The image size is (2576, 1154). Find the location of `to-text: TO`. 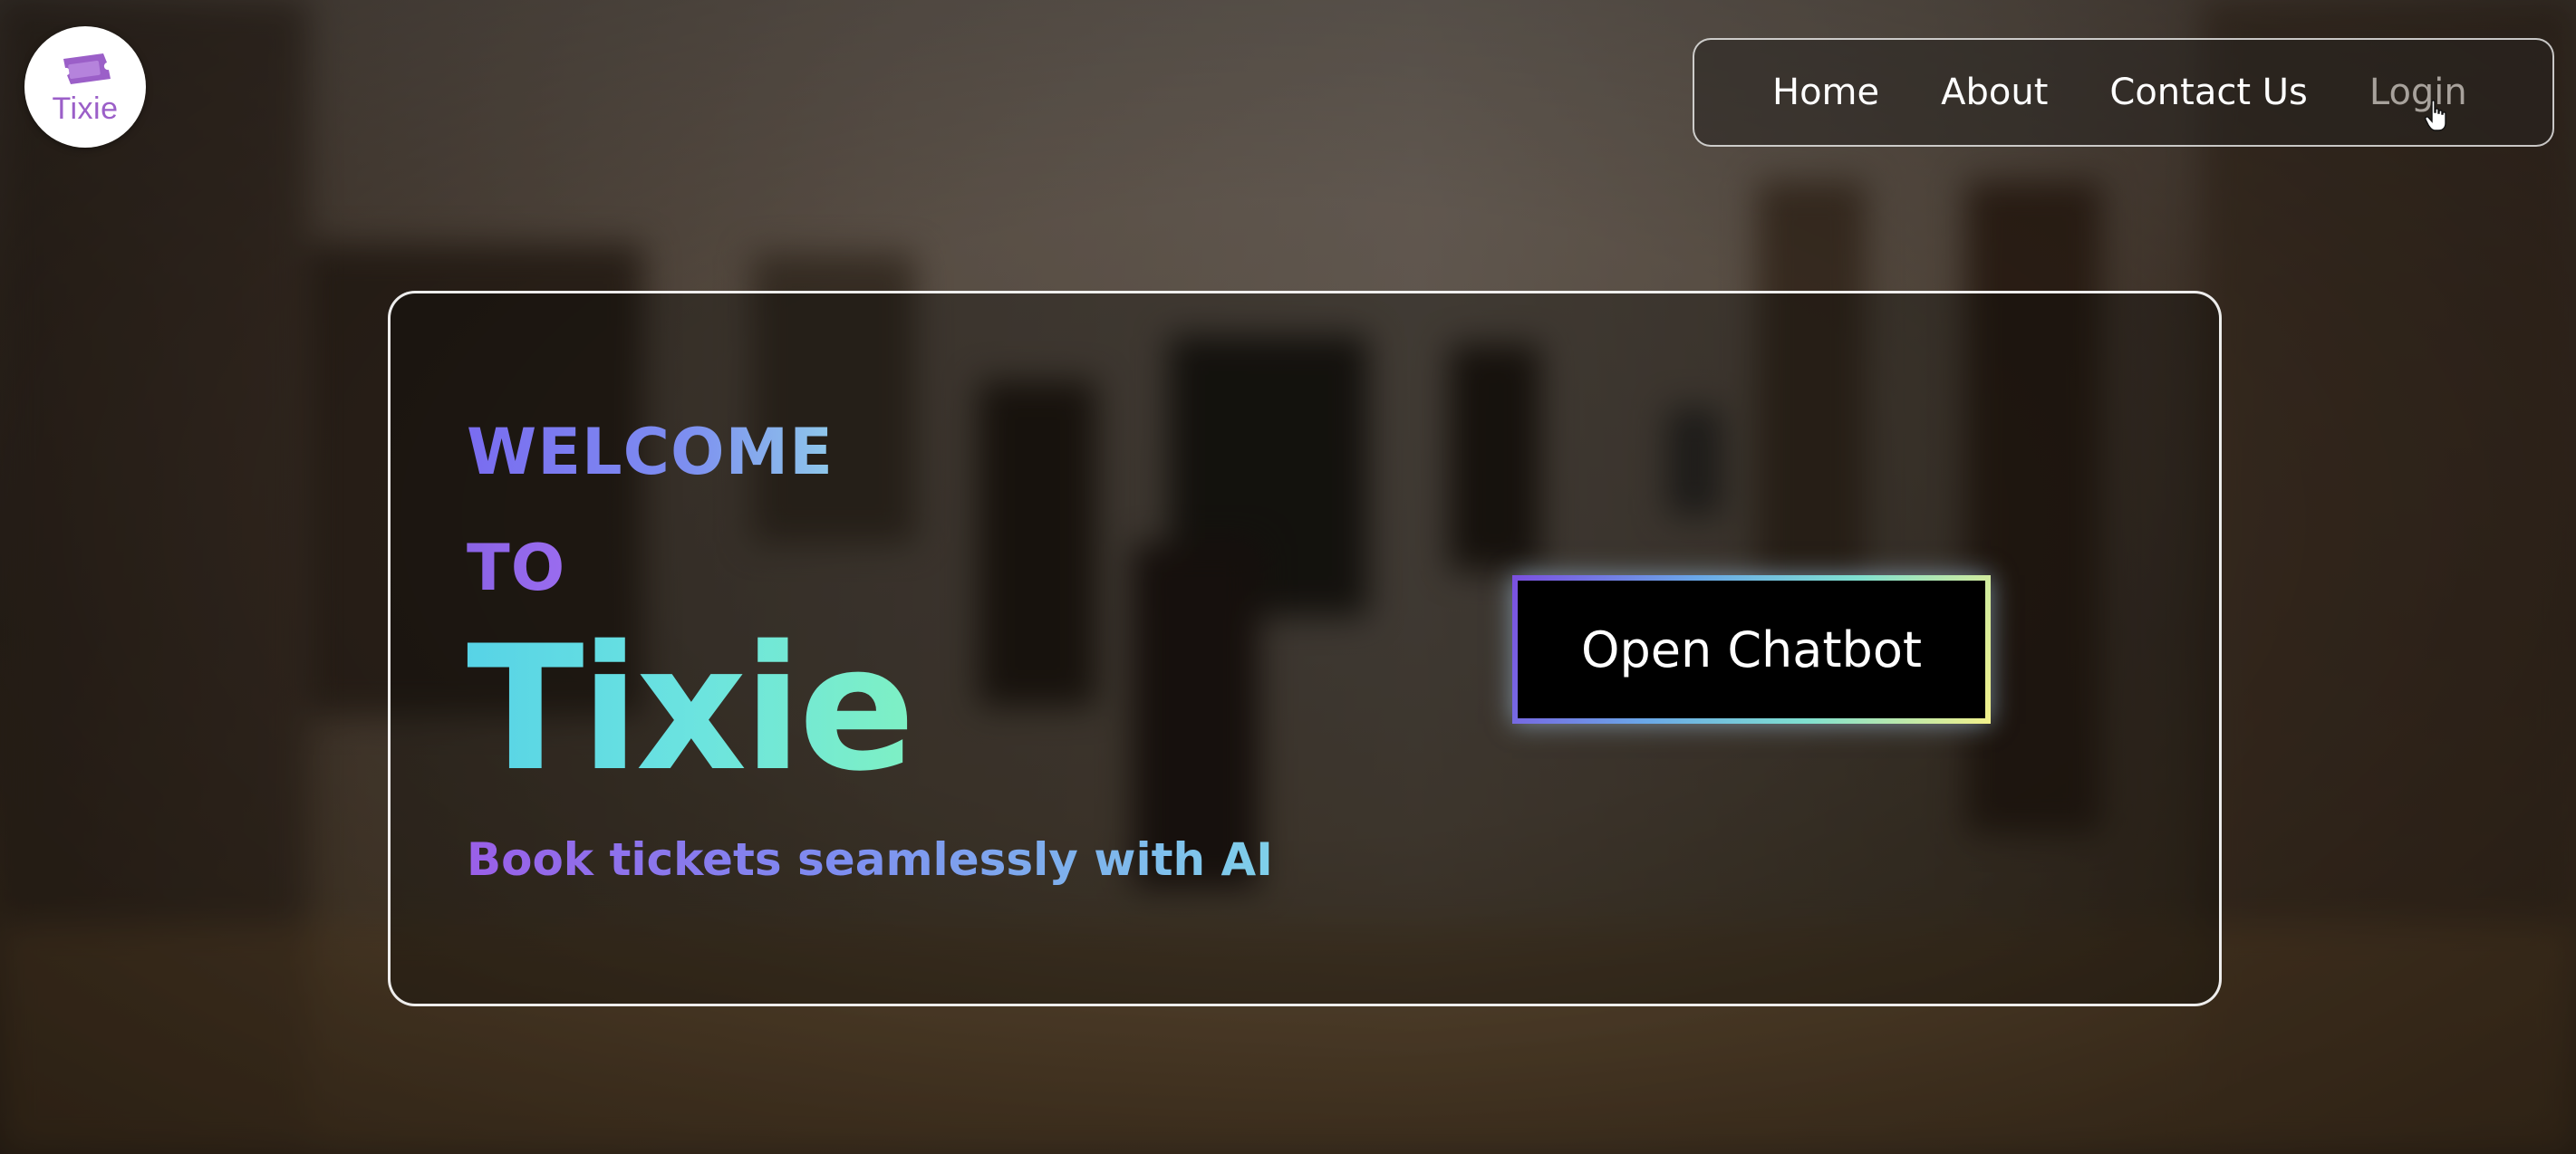

to-text: TO is located at coordinates (516, 568).